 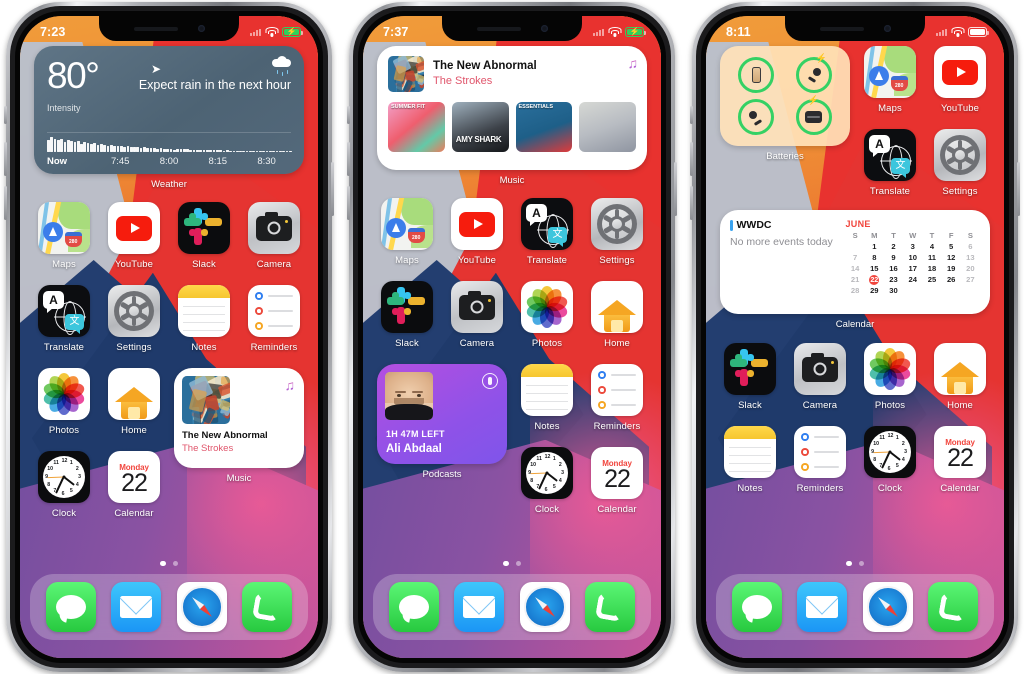 What do you see at coordinates (547, 232) in the screenshot?
I see `app-translate: A文 Translate` at bounding box center [547, 232].